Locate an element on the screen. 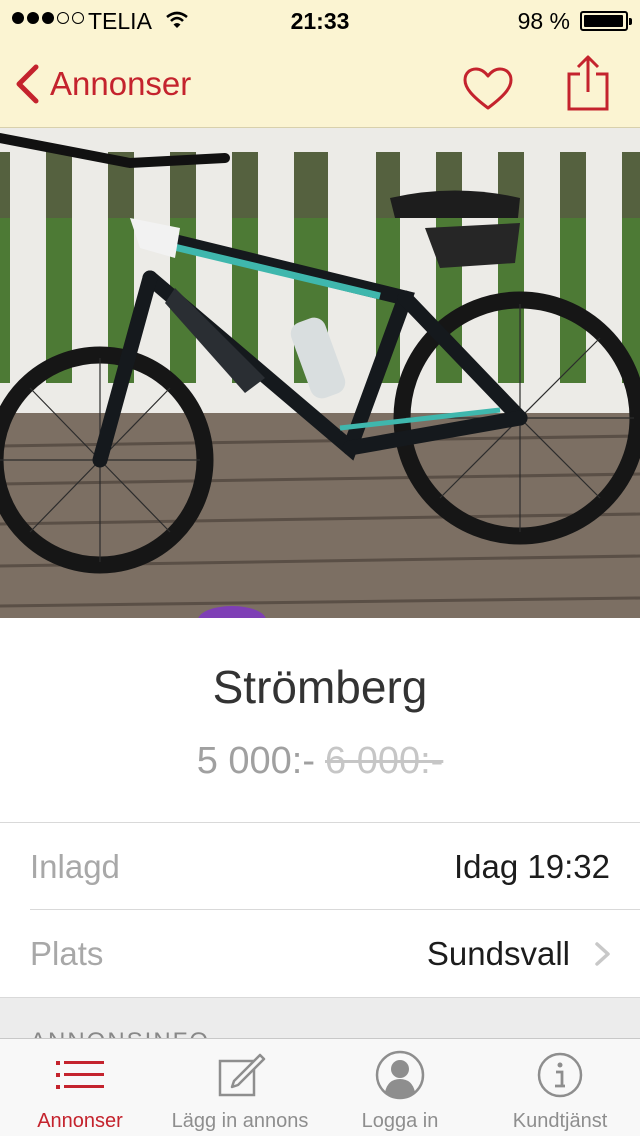 The width and height of the screenshot is (640, 1136). battery-icon is located at coordinates (606, 21).